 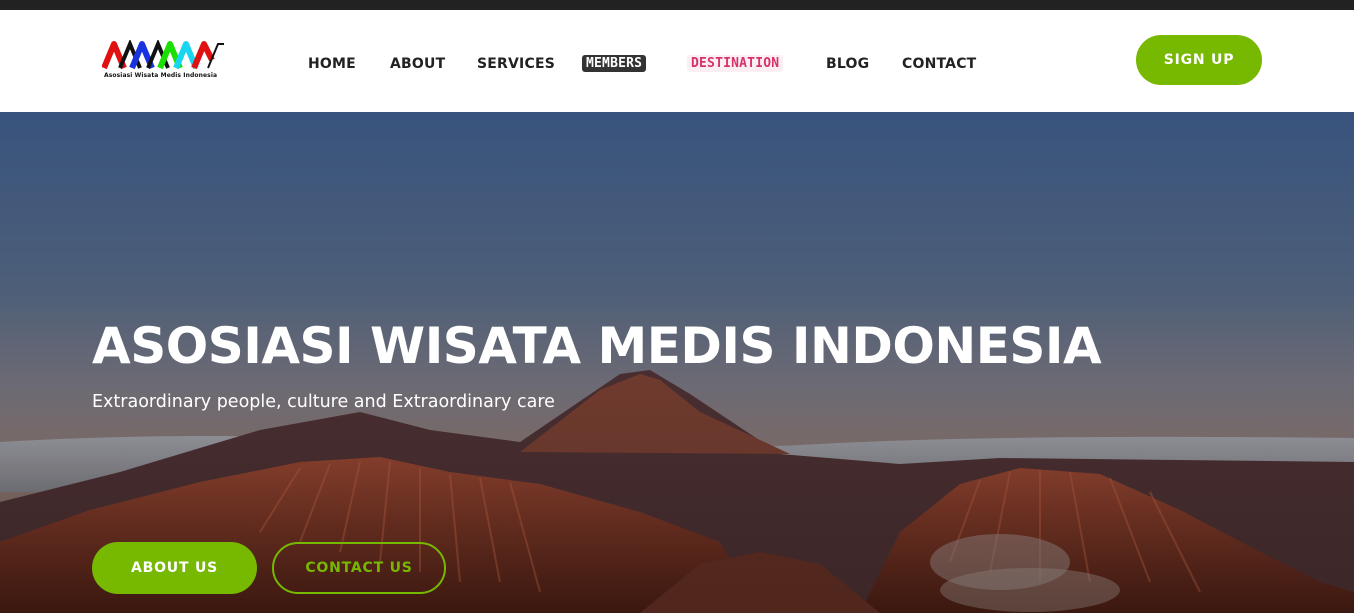 I want to click on nav-item-services: SERVICES, so click(x=516, y=64).